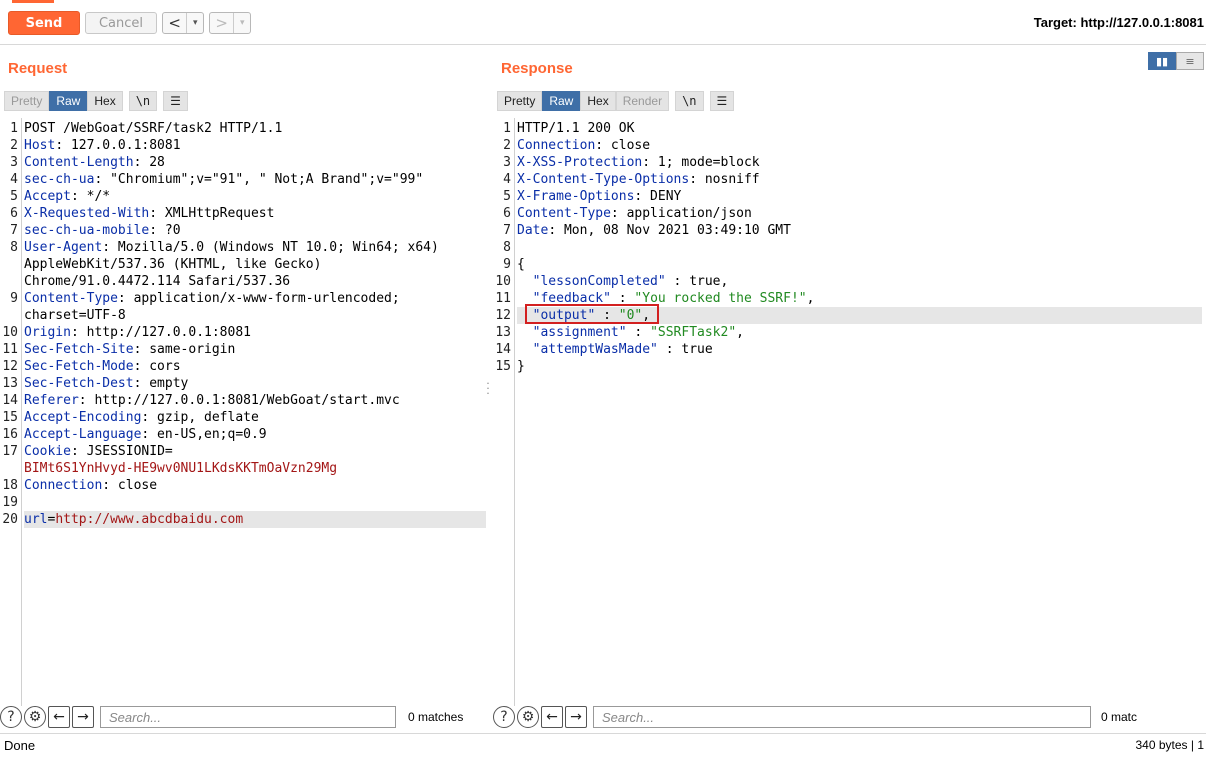  I want to click on line-number: 7, so click(14, 230).